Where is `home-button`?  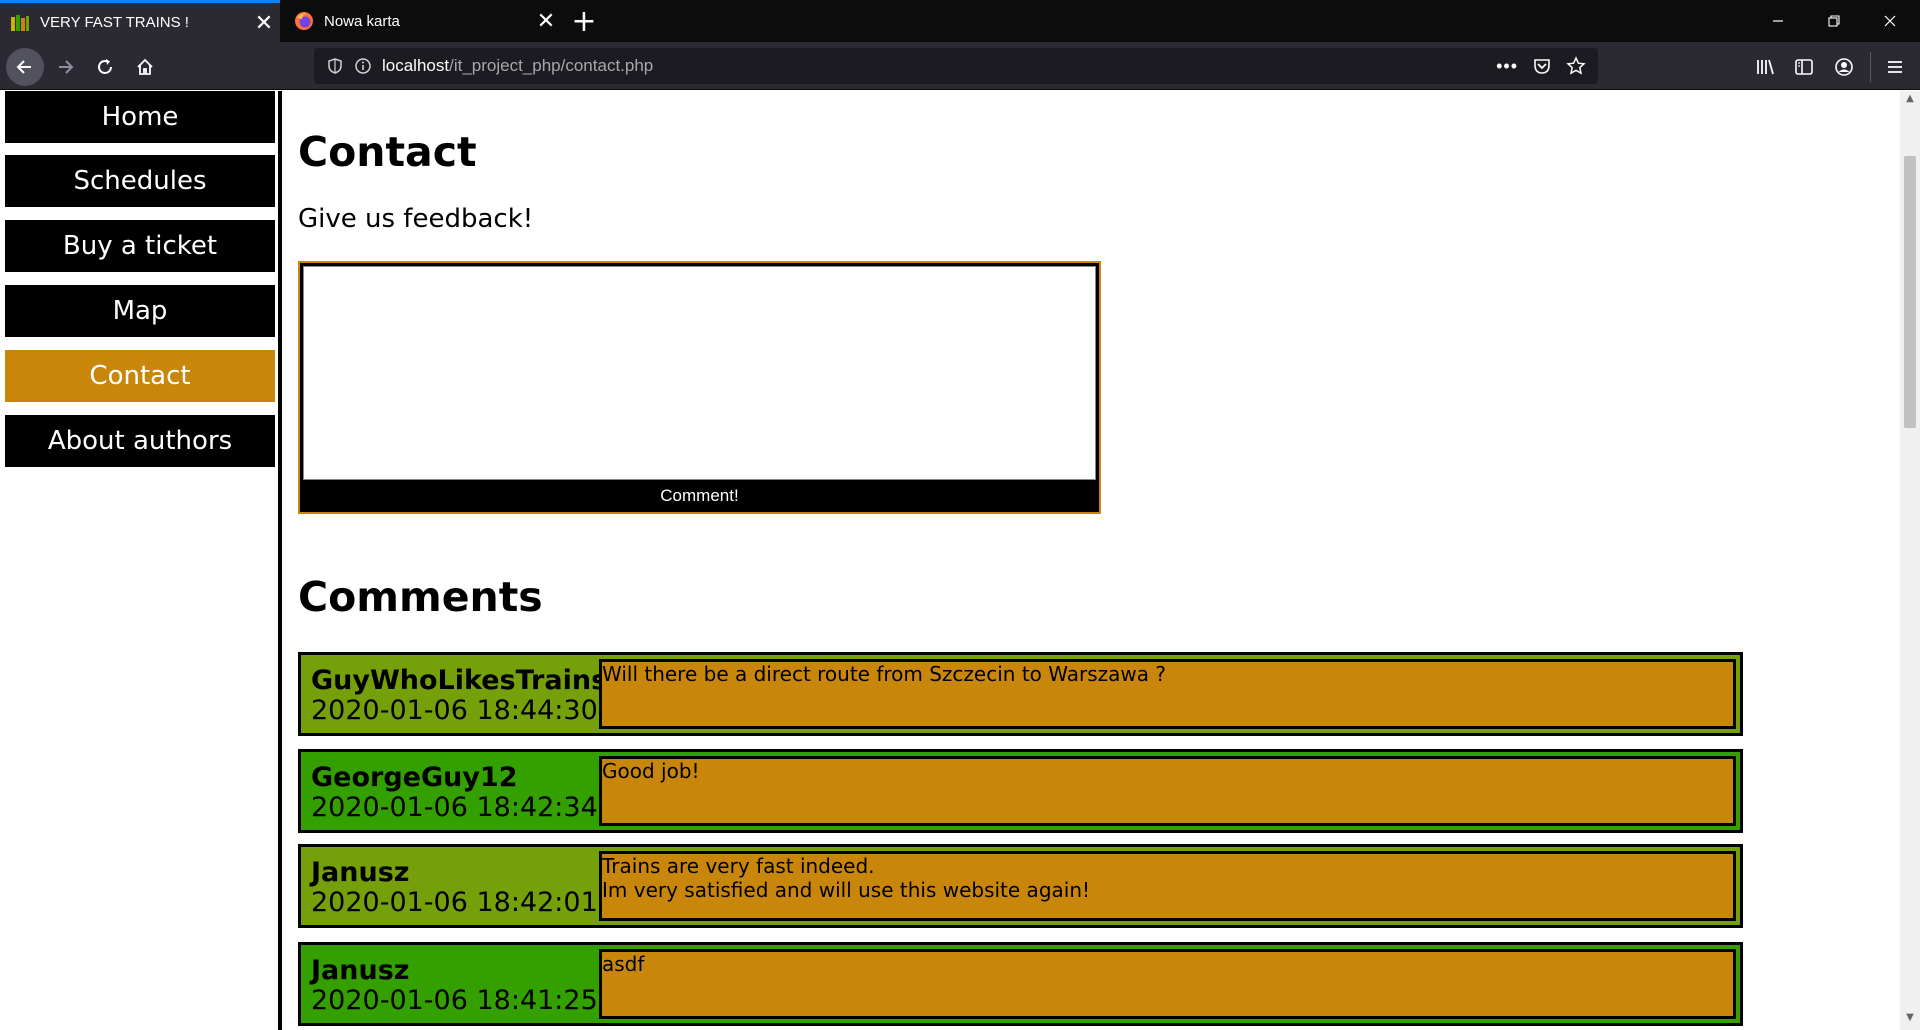
home-button is located at coordinates (145, 67).